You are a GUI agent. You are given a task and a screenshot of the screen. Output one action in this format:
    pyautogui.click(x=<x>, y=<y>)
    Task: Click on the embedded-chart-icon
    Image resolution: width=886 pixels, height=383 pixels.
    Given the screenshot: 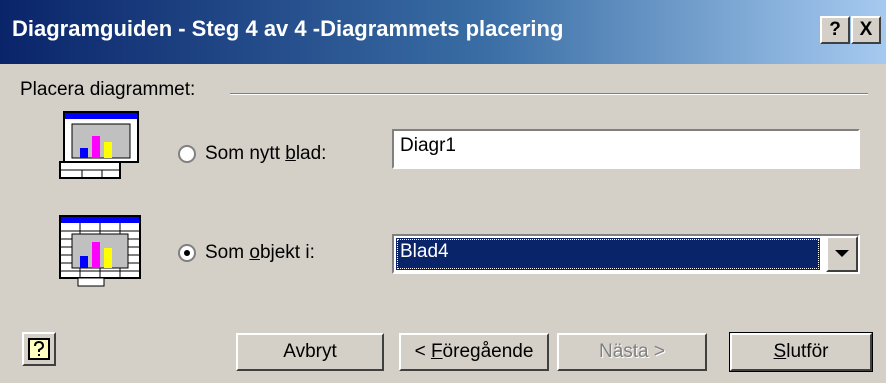 What is the action you would take?
    pyautogui.click(x=100, y=251)
    